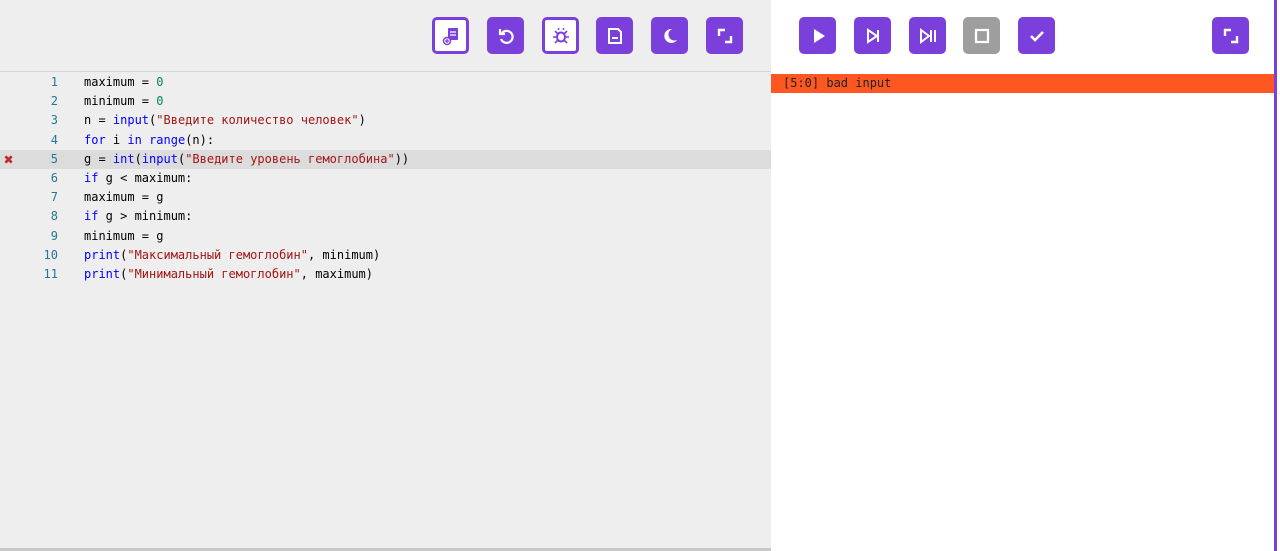 This screenshot has height=551, width=1280. Describe the element at coordinates (116, 139) in the screenshot. I see `code-token: i` at that location.